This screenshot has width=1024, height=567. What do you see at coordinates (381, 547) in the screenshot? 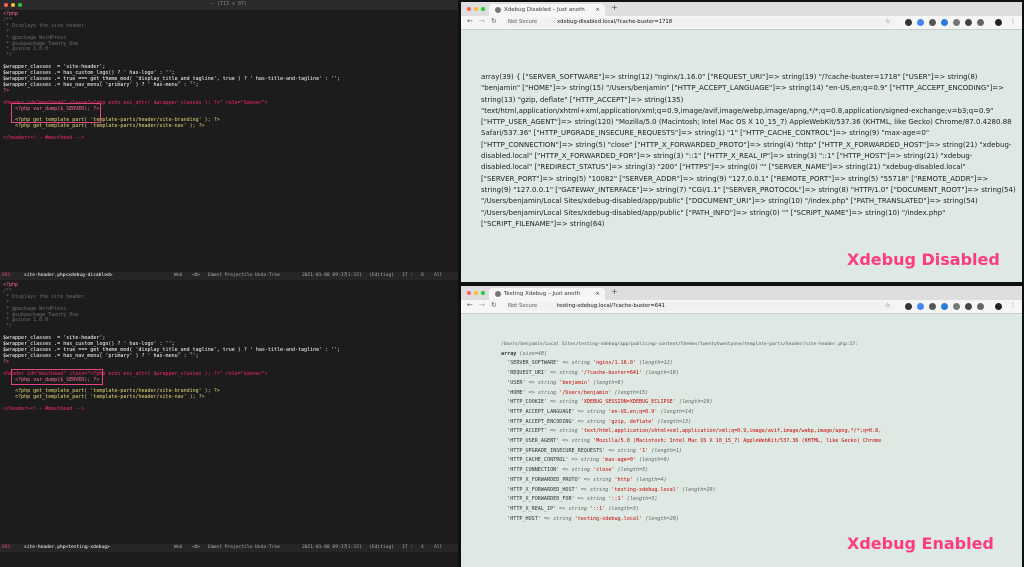
I see `status-state: (Editing)` at bounding box center [381, 547].